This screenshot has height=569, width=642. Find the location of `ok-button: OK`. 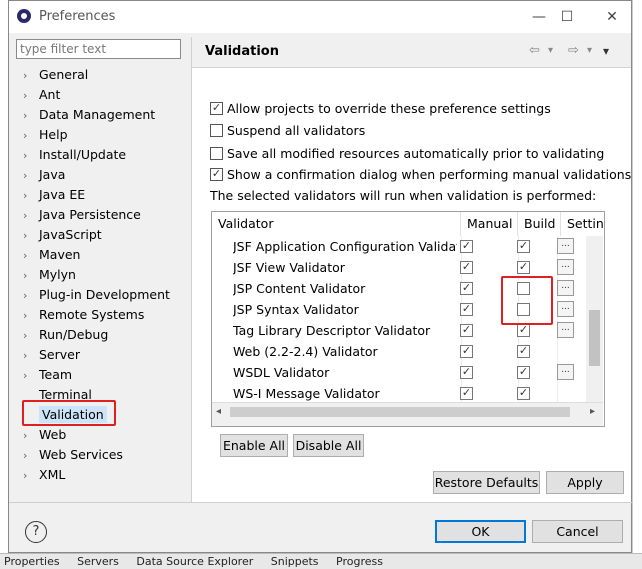

ok-button: OK is located at coordinates (480, 531).